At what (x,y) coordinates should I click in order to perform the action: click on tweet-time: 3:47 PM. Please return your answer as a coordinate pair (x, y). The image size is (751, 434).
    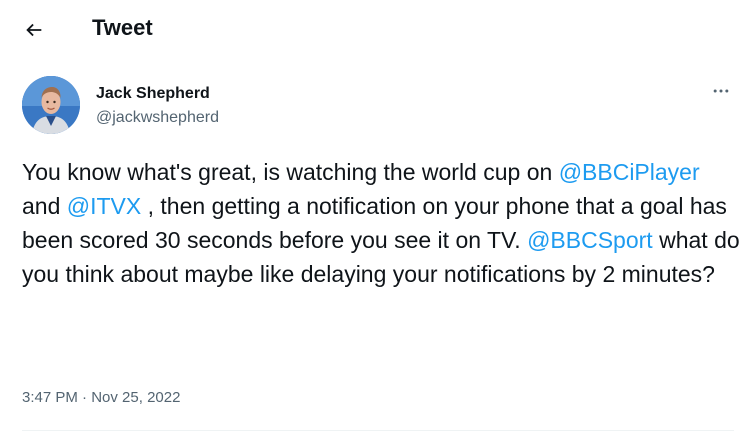
    Looking at the image, I should click on (50, 397).